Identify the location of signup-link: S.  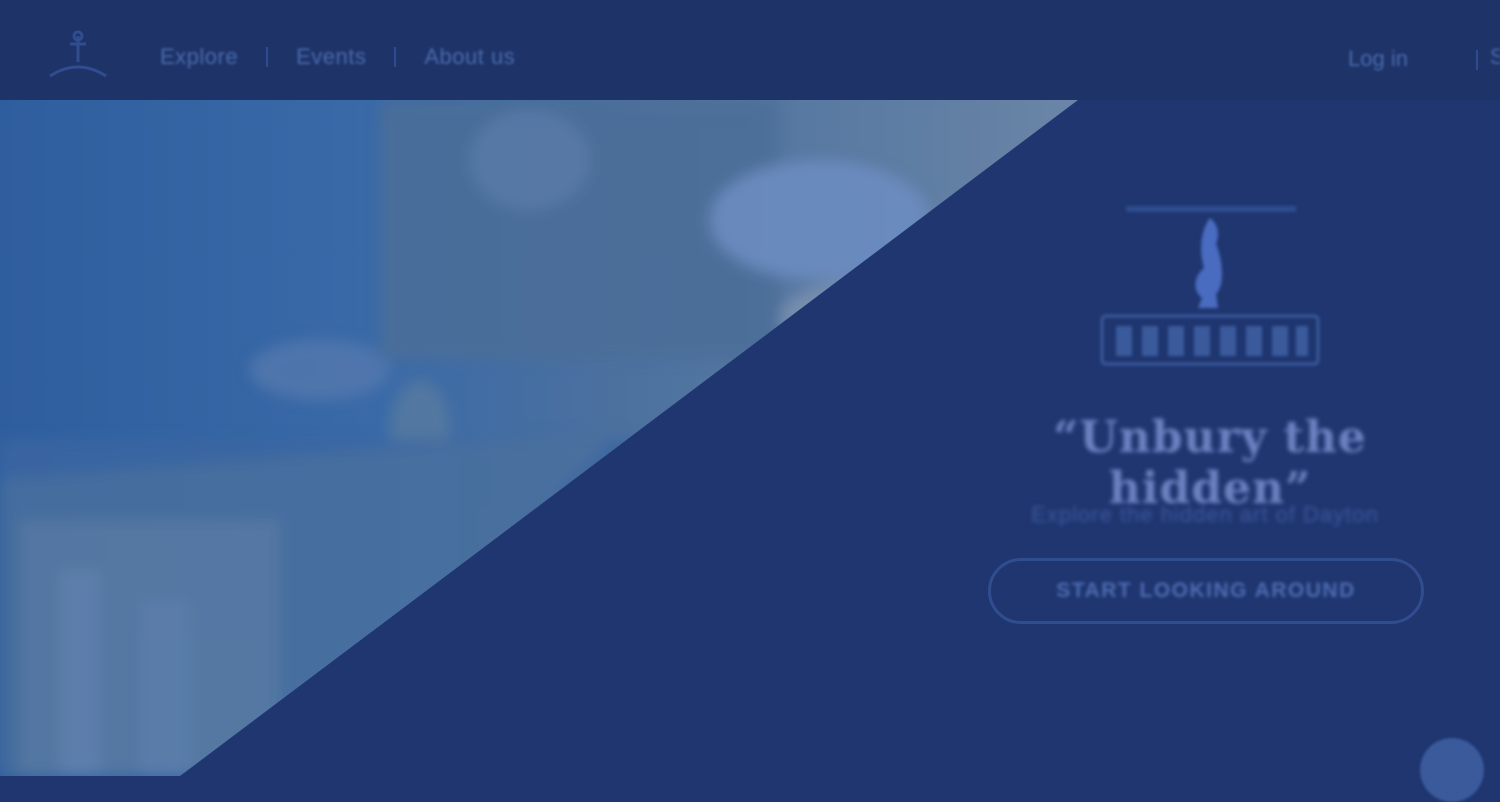
(1495, 59).